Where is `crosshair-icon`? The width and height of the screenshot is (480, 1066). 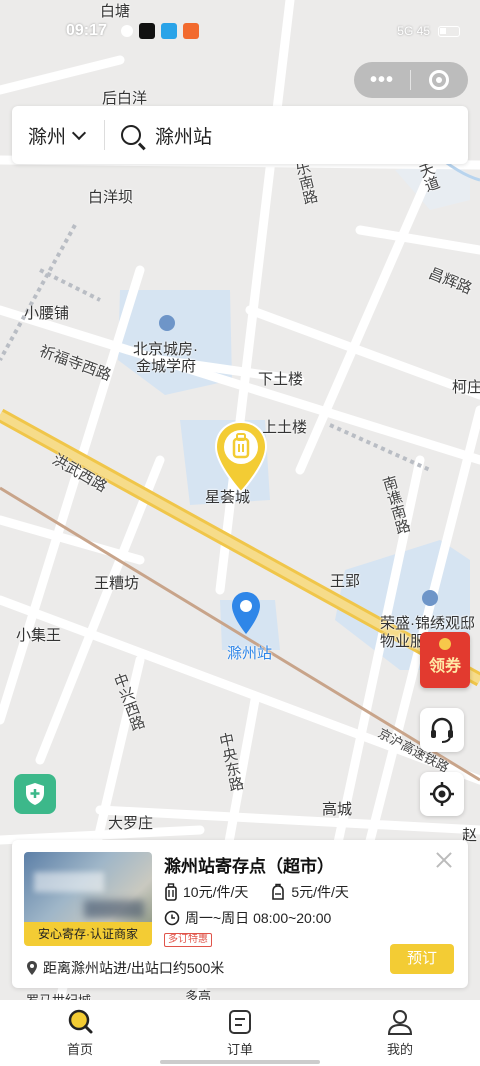 crosshair-icon is located at coordinates (442, 794).